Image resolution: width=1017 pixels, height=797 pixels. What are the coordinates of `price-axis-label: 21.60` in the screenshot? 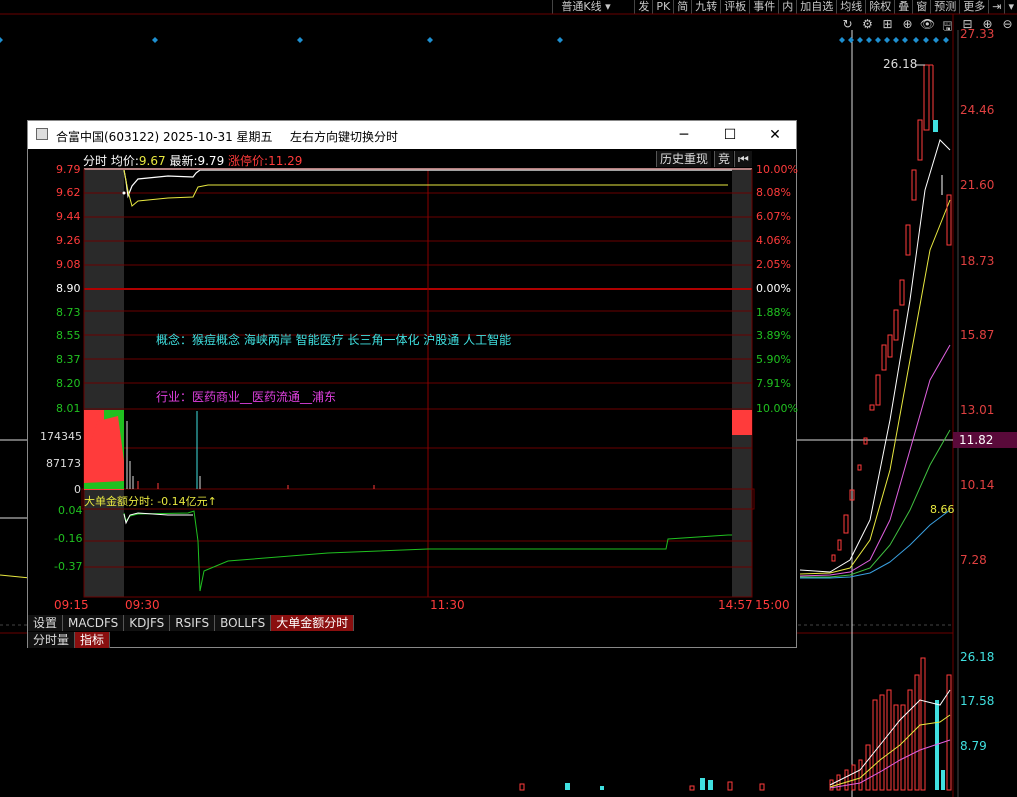 It's located at (977, 185).